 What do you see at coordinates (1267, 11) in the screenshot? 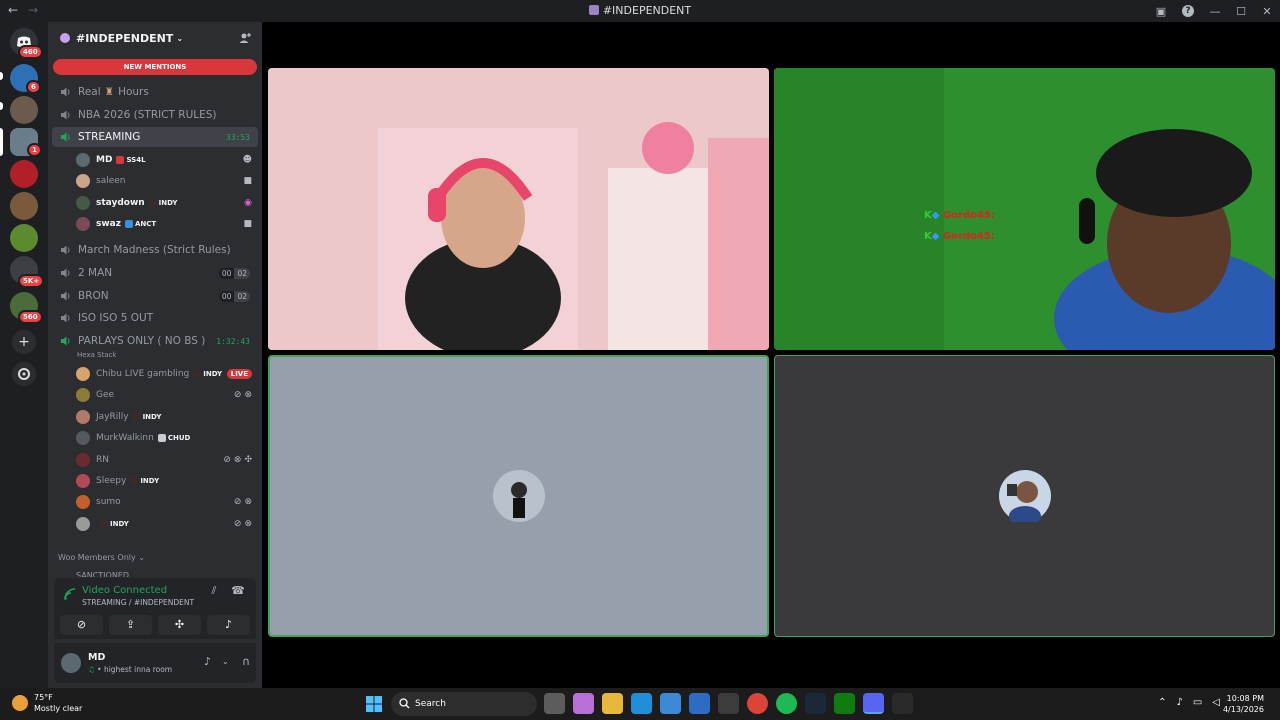
I see `close-button: ✕` at bounding box center [1267, 11].